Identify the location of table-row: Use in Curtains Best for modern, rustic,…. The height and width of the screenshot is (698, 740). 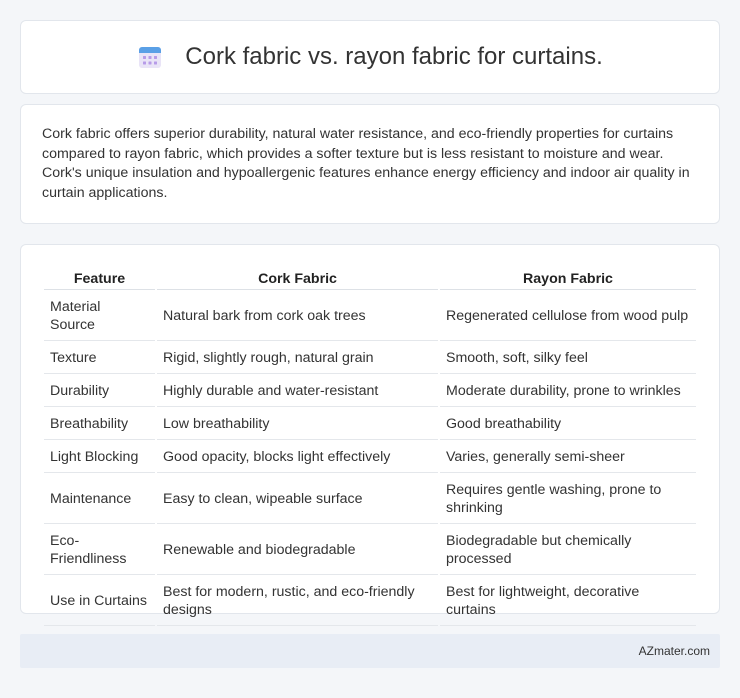
(370, 601).